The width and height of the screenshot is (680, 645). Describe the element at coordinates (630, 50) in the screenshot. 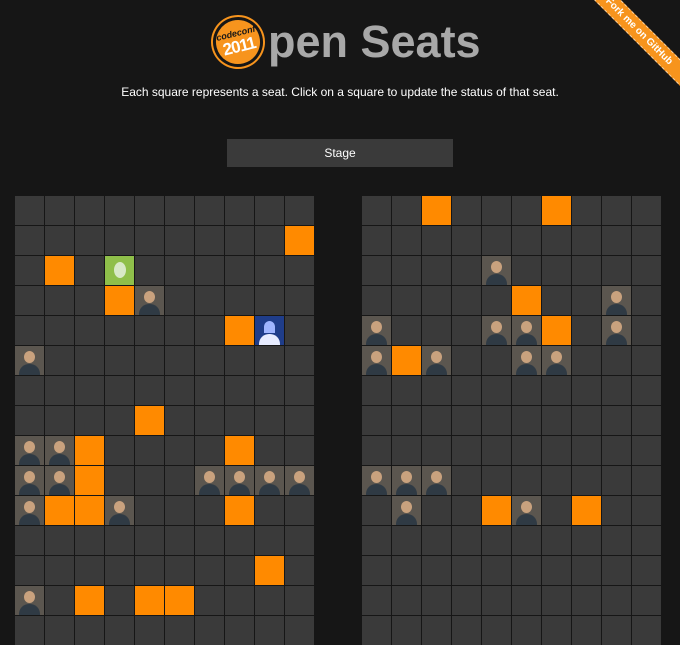

I see `github-ribbon: Fork me on GitHub` at that location.